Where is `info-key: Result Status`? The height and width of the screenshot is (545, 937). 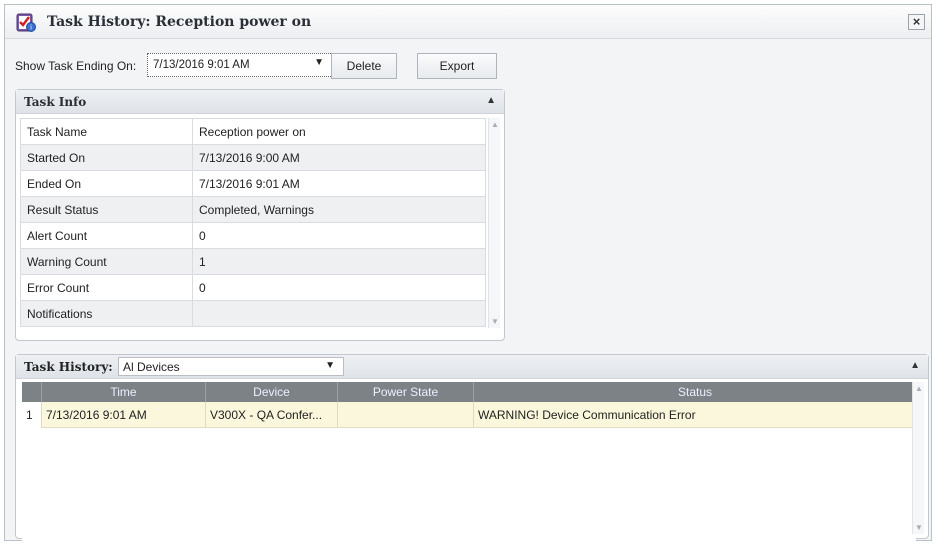
info-key: Result Status is located at coordinates (106, 209).